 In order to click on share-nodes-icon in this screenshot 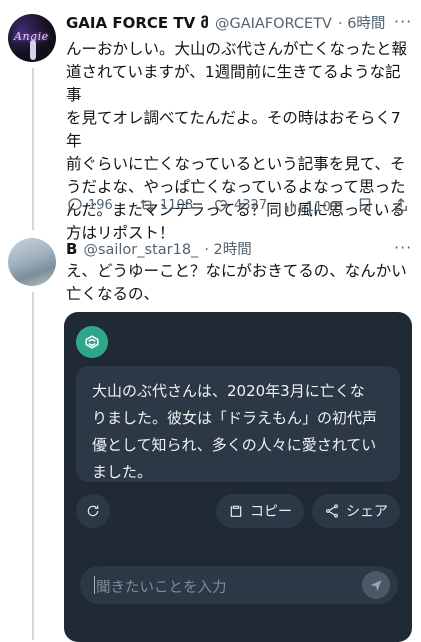, I will do `click(332, 511)`.